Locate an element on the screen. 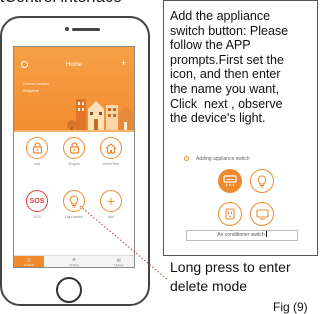 This screenshot has width=320, height=314. air-conditioner-icon is located at coordinates (230, 181).